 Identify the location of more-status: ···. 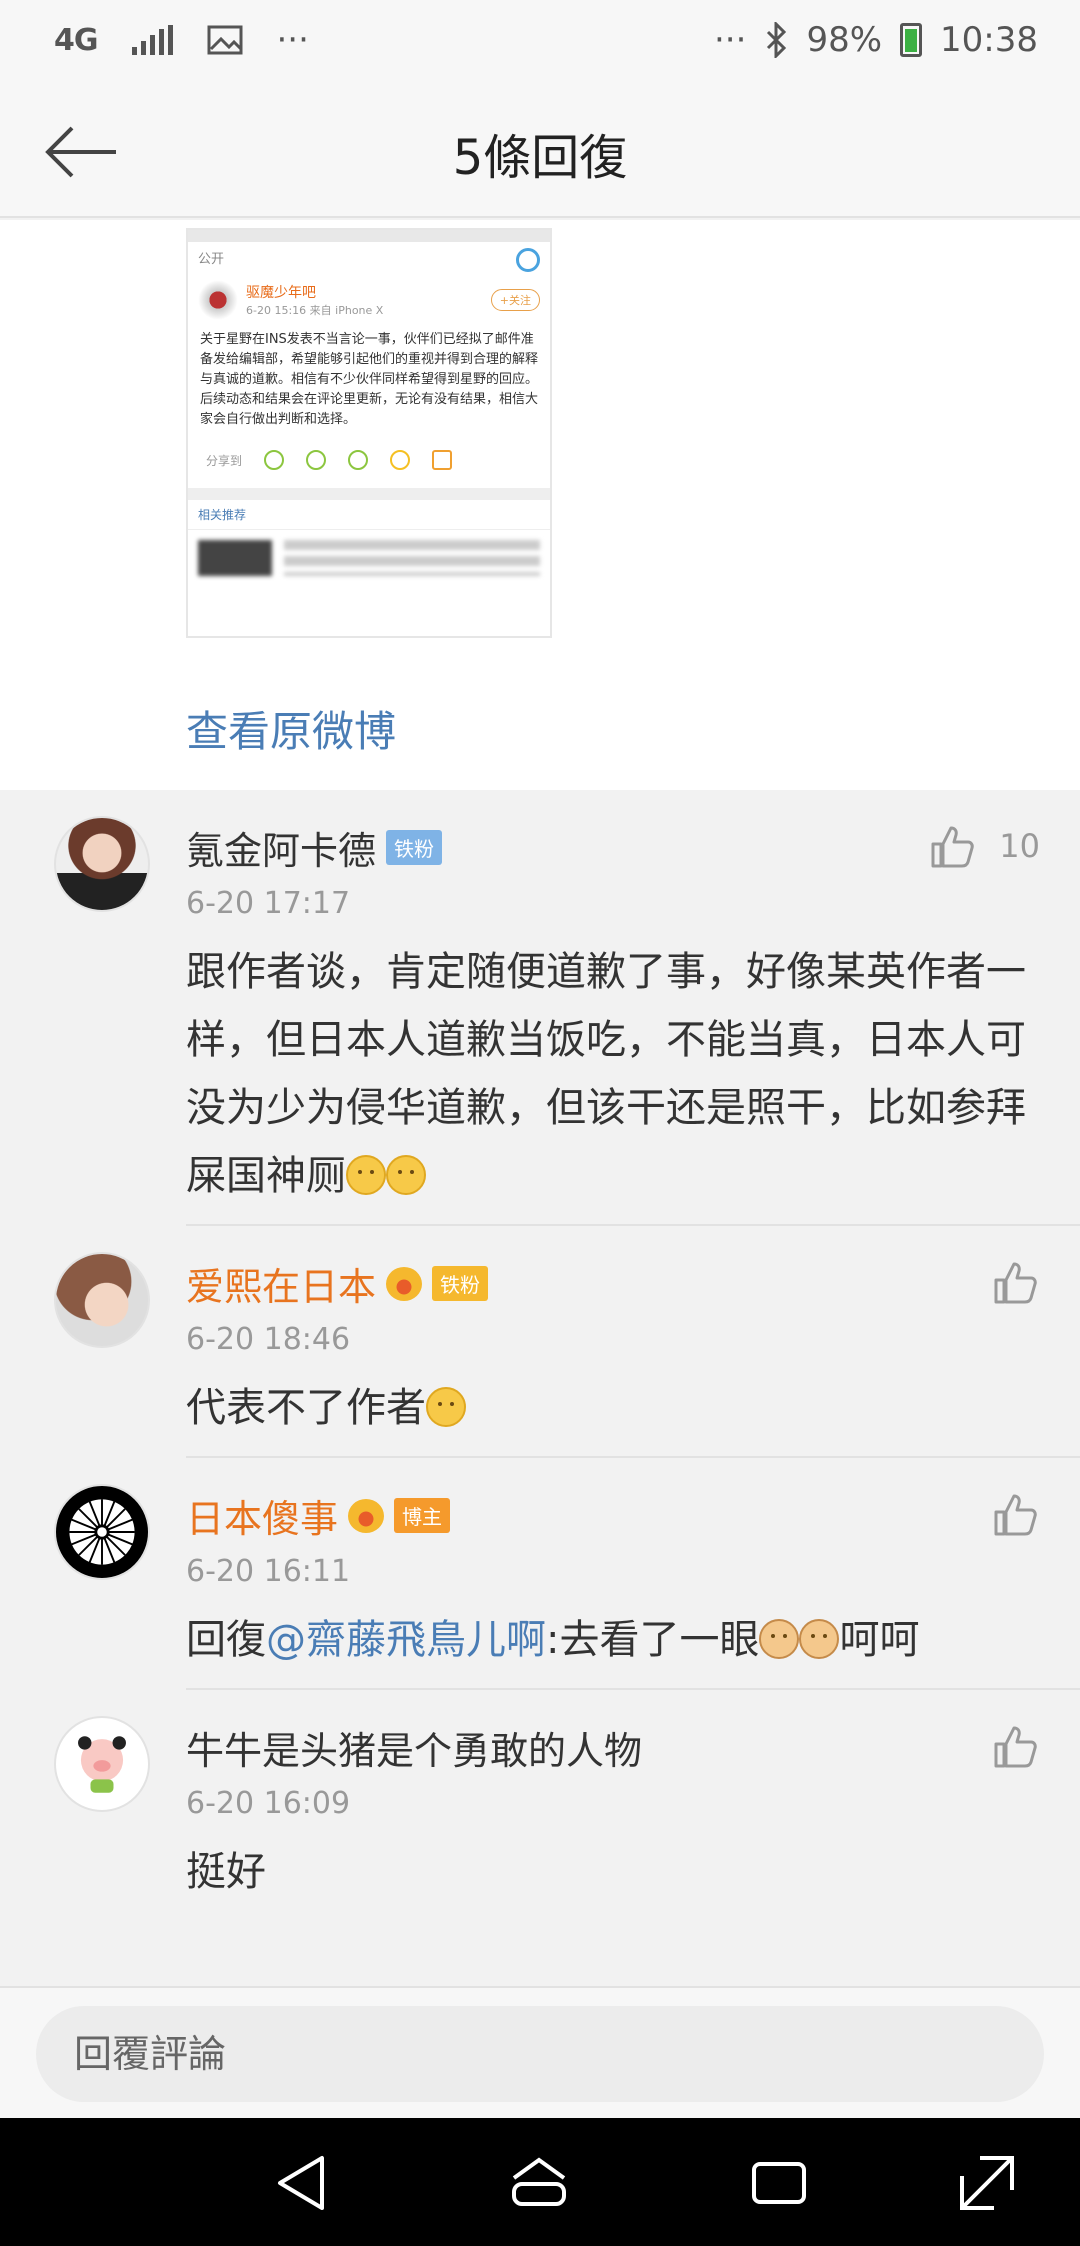
(730, 40).